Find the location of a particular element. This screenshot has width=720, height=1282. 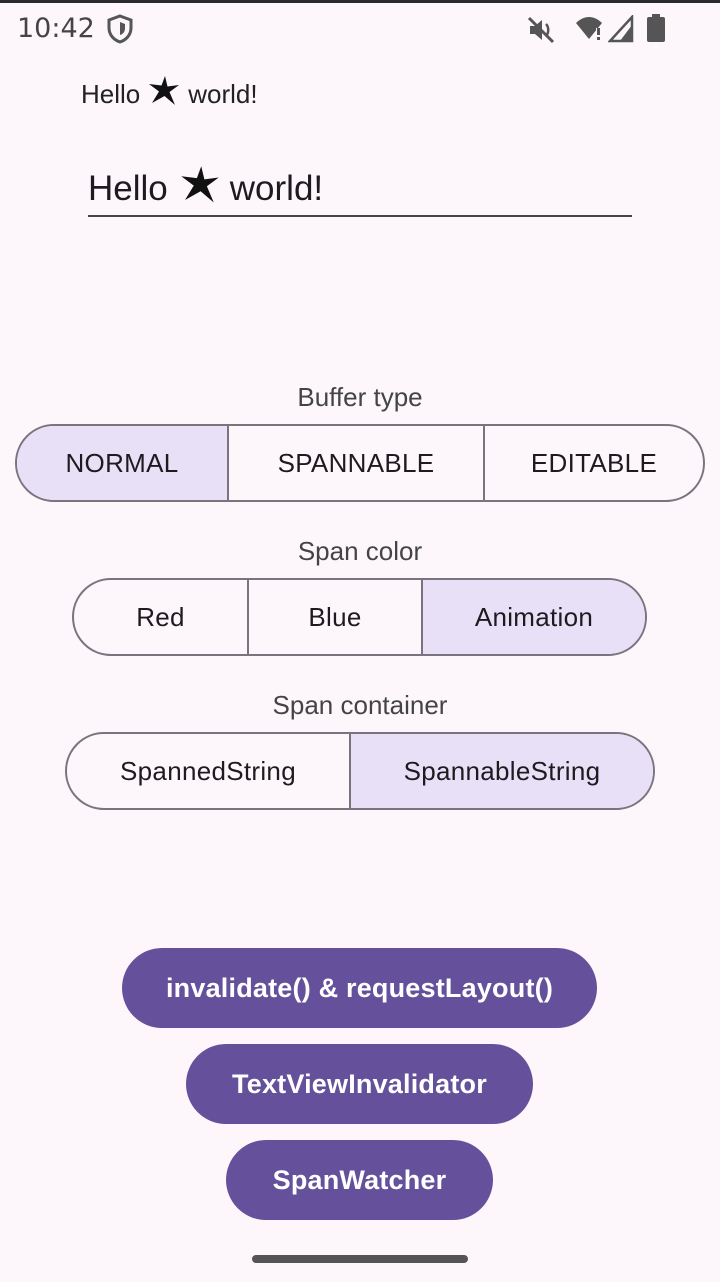

volume-off-icon is located at coordinates (541, 32).